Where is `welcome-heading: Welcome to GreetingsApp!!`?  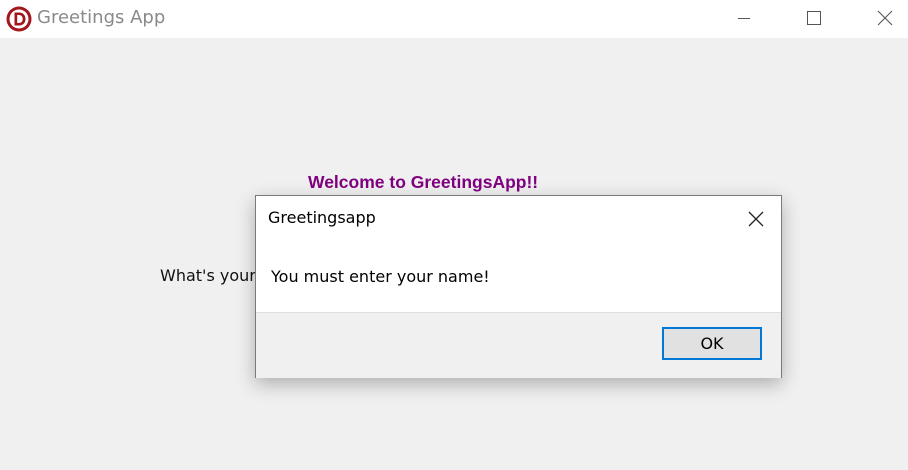
welcome-heading: Welcome to GreetingsApp!! is located at coordinates (423, 182).